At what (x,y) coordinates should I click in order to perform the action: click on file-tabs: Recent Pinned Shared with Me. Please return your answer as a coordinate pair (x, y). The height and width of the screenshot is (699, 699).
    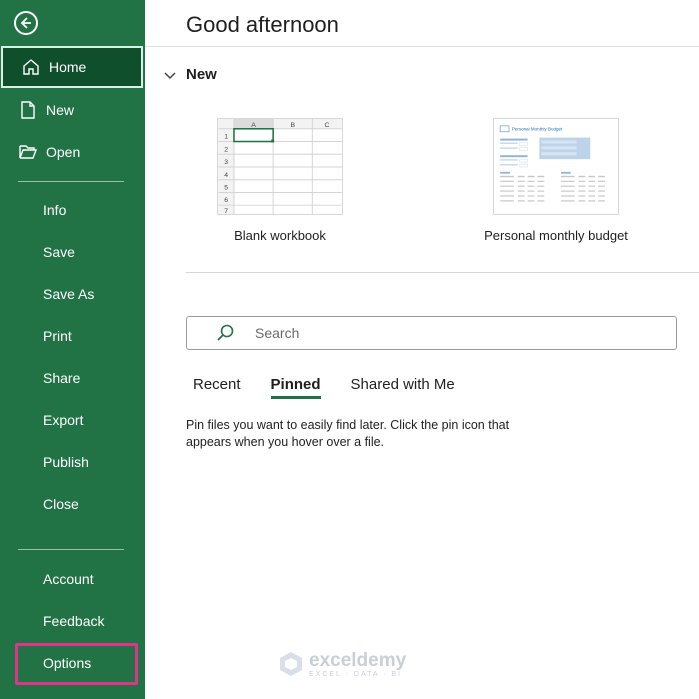
    Looking at the image, I should click on (339, 387).